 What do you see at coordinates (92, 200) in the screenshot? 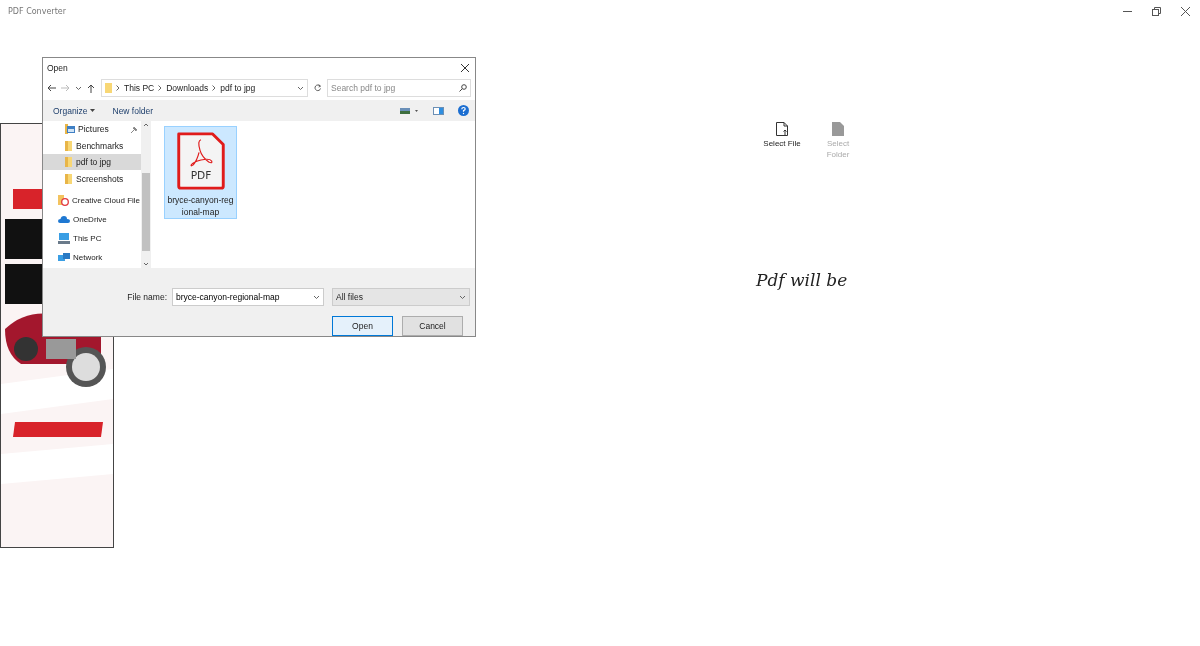
I see `nav-pane-item: Creative Cloud File` at bounding box center [92, 200].